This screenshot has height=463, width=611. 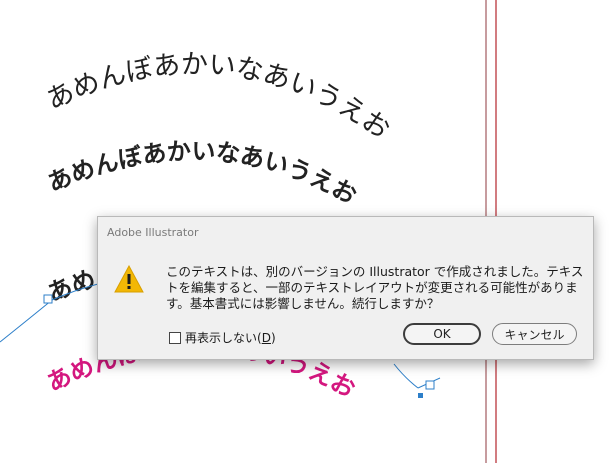 I want to click on ok-button-label: OK, so click(x=442, y=334).